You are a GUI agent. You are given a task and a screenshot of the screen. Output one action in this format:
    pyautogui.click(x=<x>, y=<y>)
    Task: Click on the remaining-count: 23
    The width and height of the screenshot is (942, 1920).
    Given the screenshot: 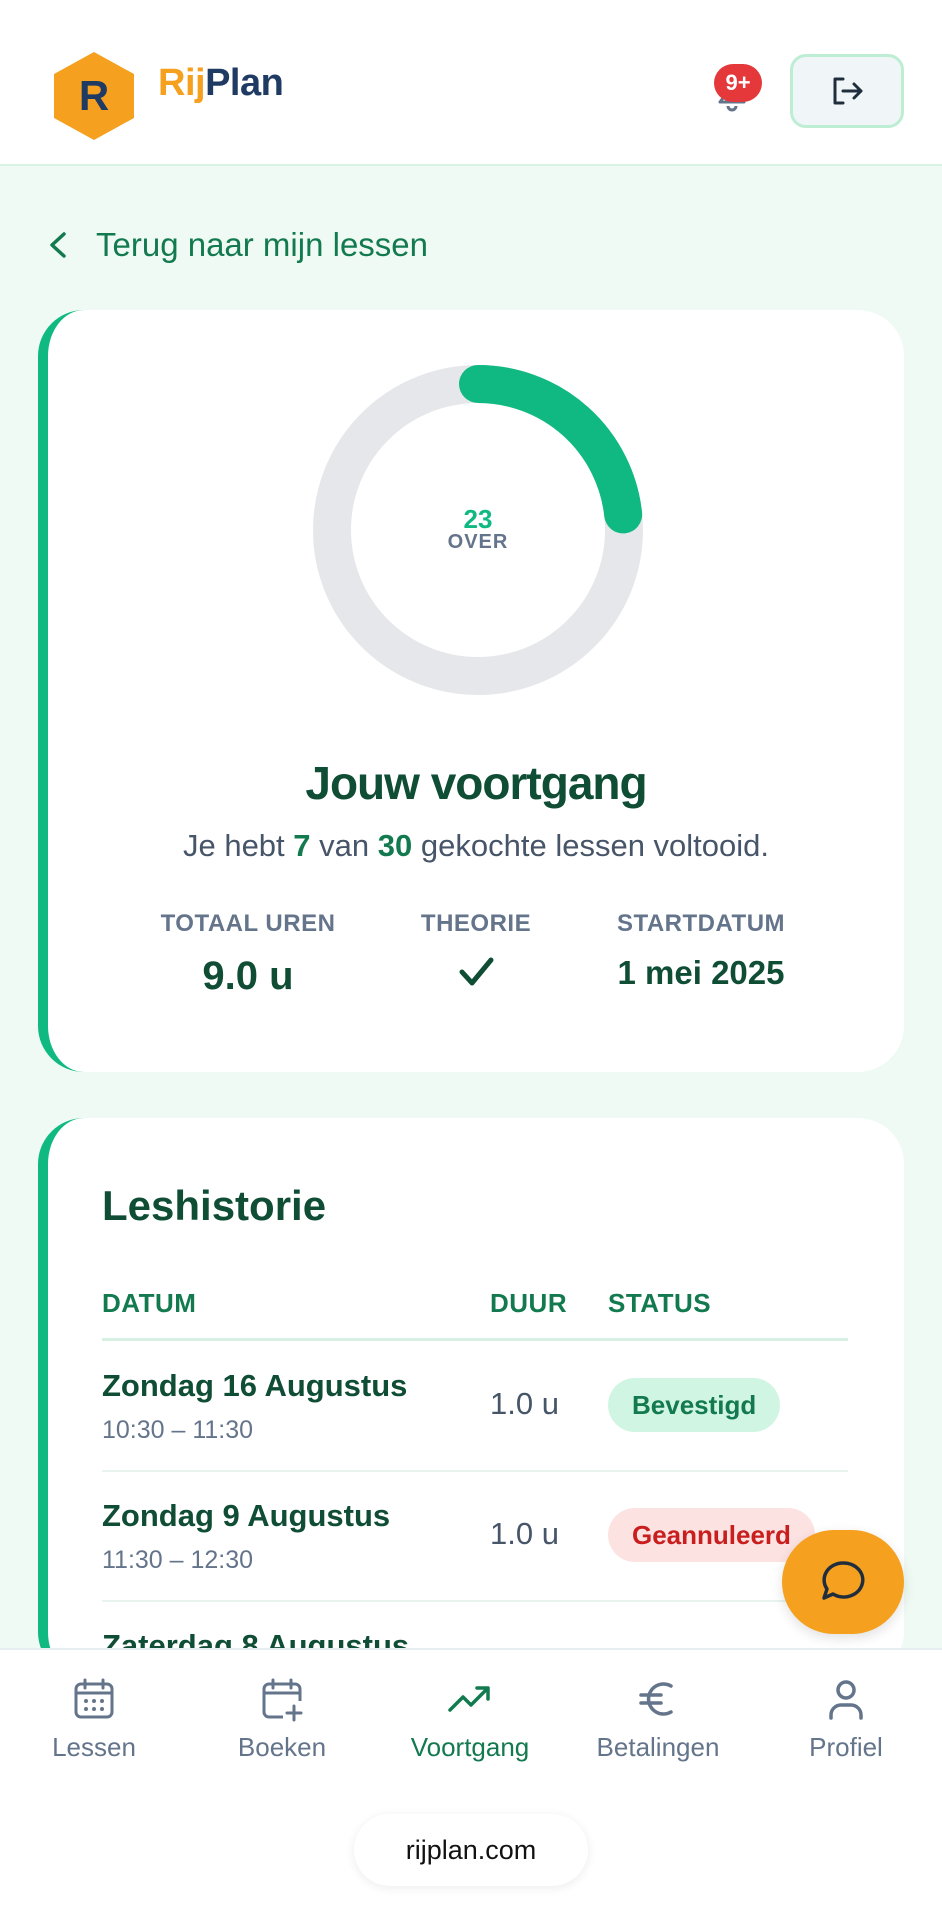 What is the action you would take?
    pyautogui.click(x=478, y=518)
    